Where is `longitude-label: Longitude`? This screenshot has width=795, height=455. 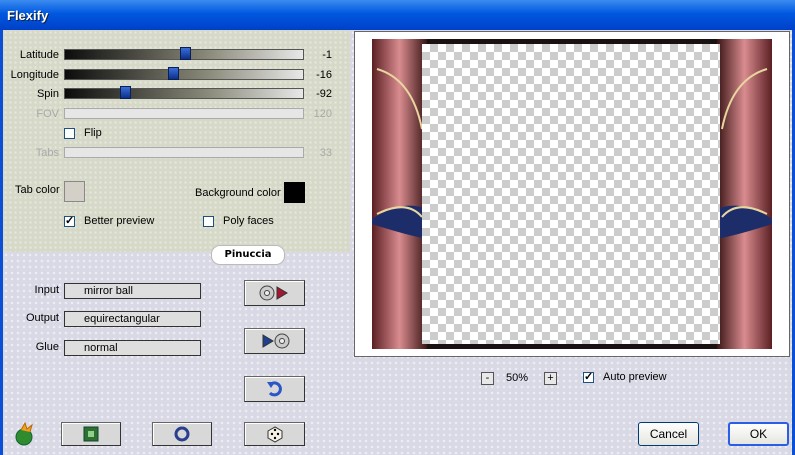
longitude-label: Longitude is located at coordinates (34, 75).